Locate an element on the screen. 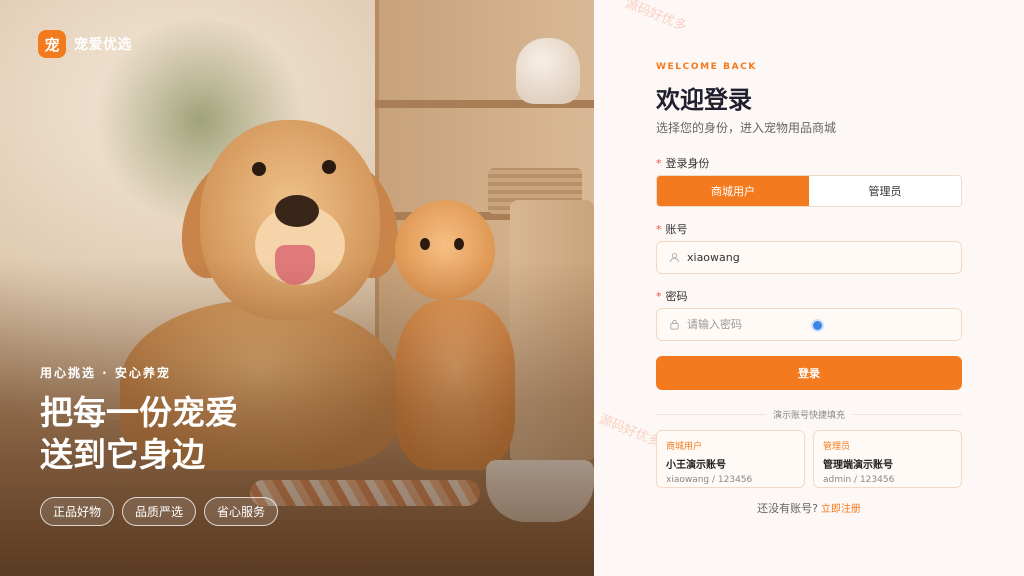 This screenshot has width=1024, height=576. quick-fill-label: 演示账号快捷填充 is located at coordinates (809, 416).